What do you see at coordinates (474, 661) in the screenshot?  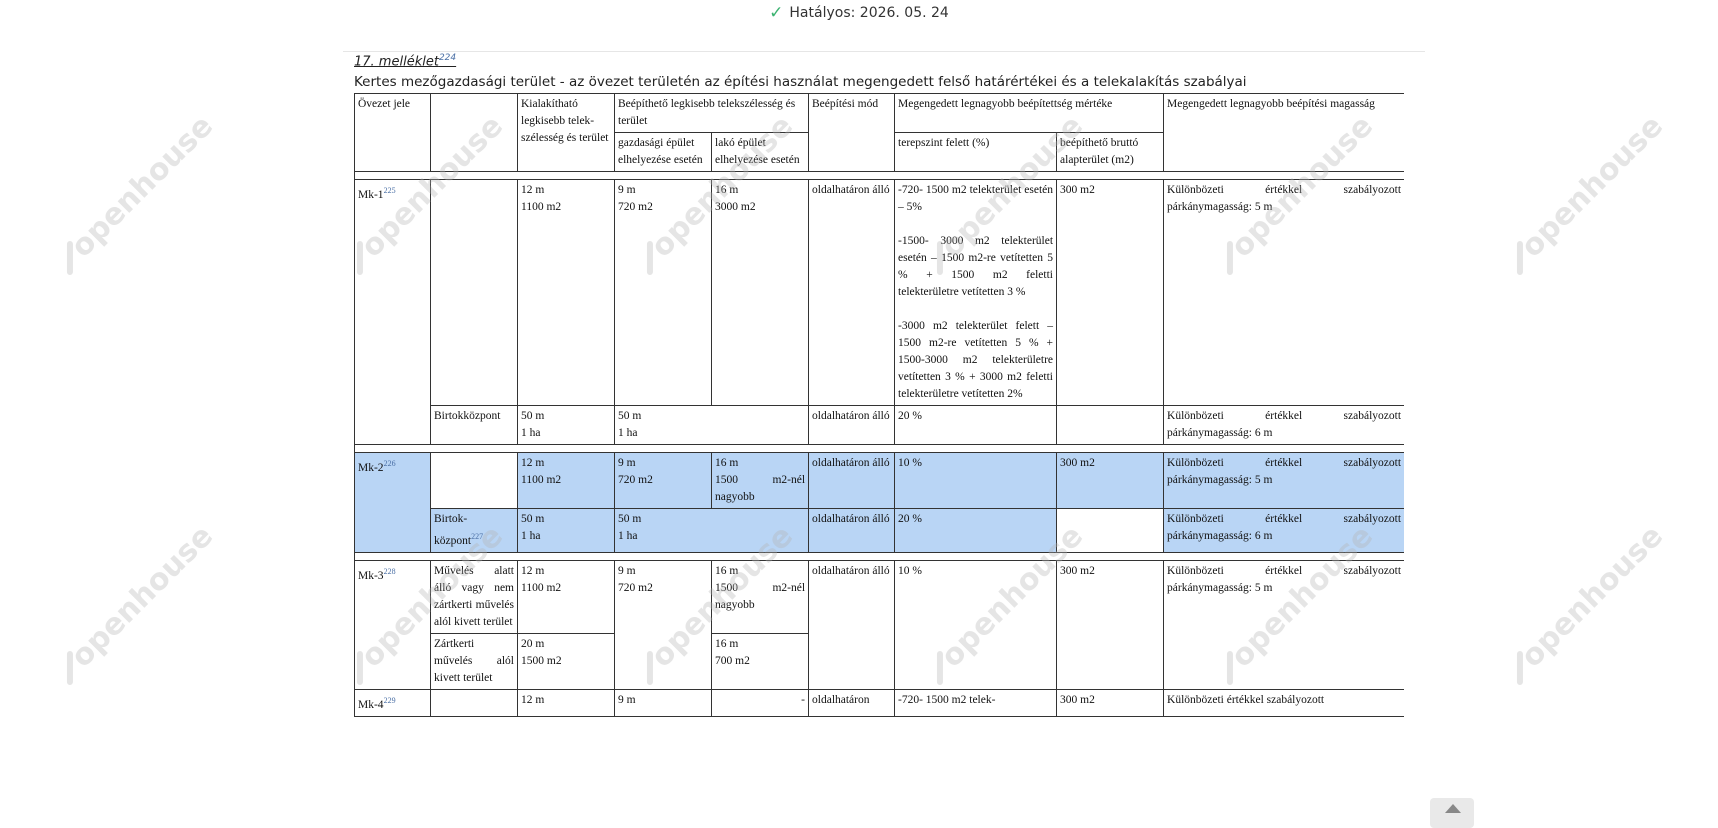 I see `sub-cell: Zártkerti művelés alól kivett terület` at bounding box center [474, 661].